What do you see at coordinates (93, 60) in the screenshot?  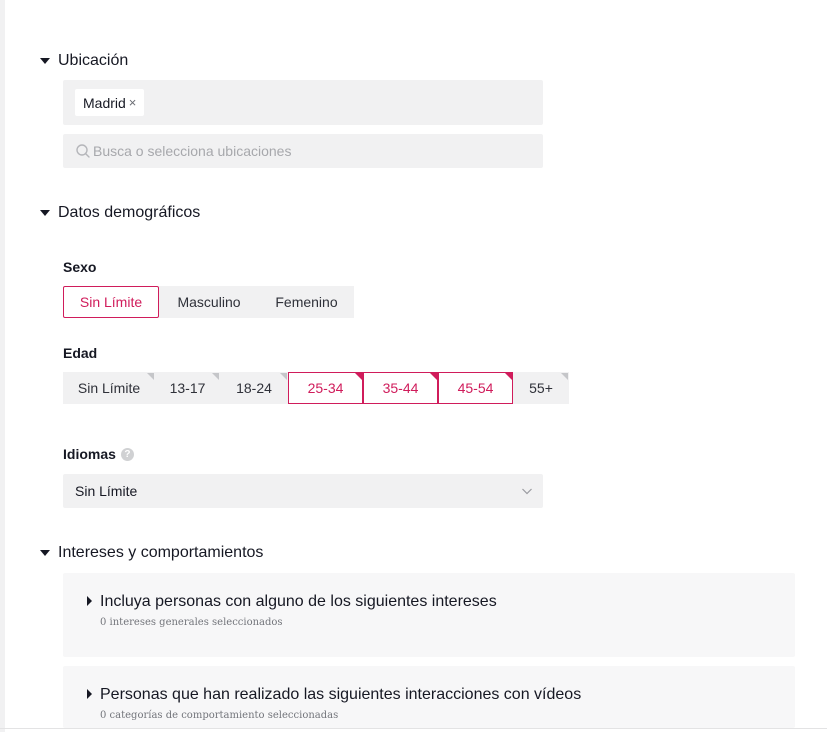 I see `section-title: Ubicación` at bounding box center [93, 60].